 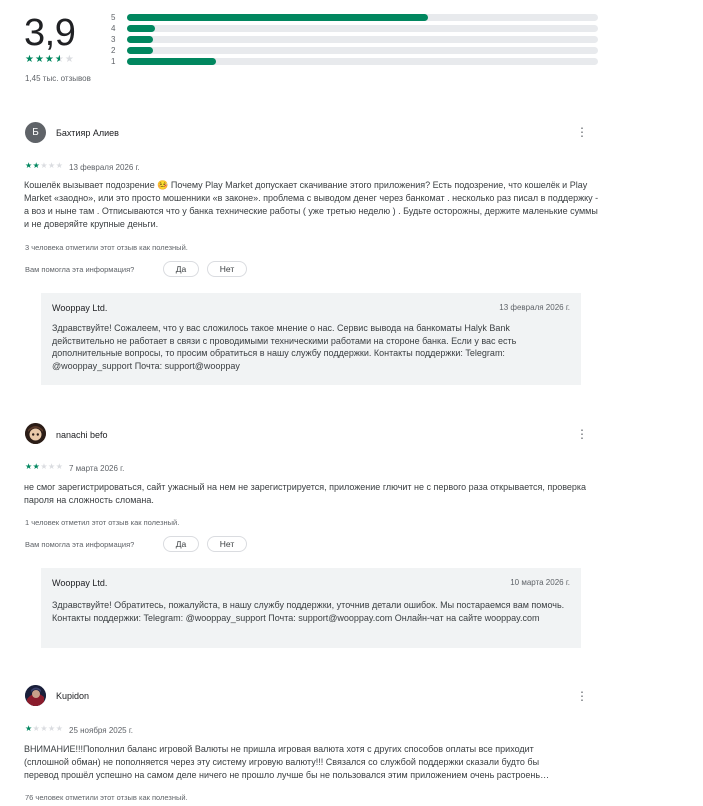 What do you see at coordinates (82, 435) in the screenshot?
I see `review-author: nanachi befo` at bounding box center [82, 435].